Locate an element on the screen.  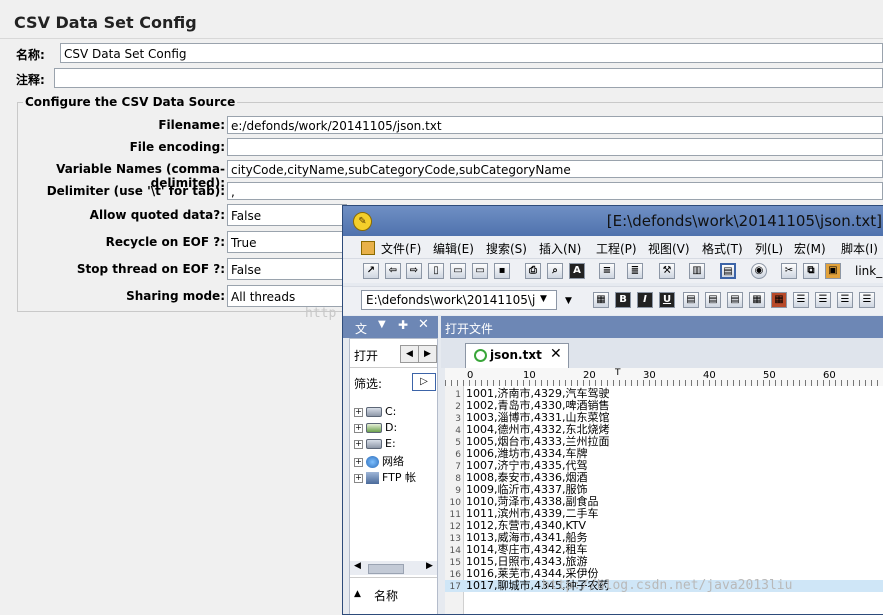
list-icon: ☰ is located at coordinates (801, 300).